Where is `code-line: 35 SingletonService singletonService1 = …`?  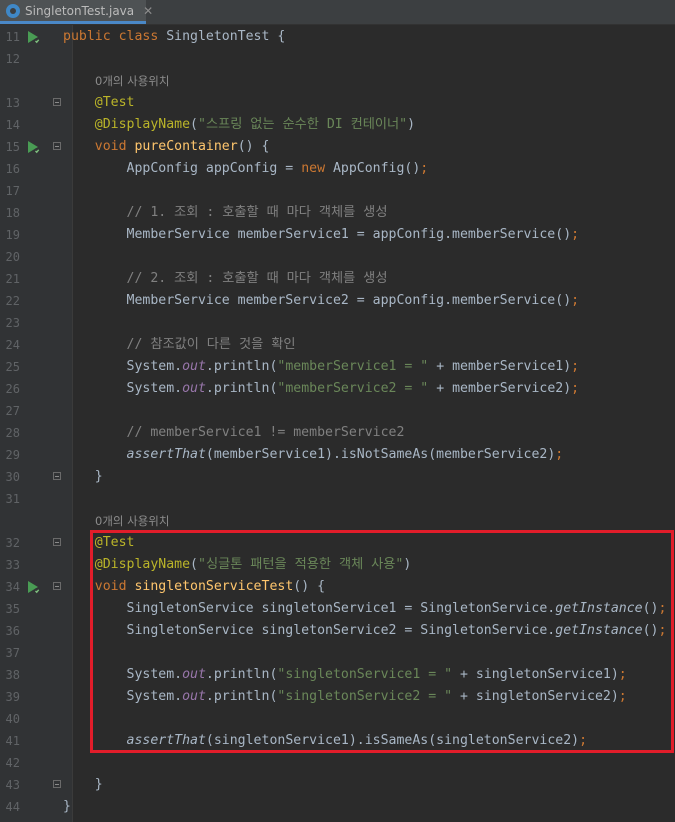 code-line: 35 SingletonService singletonService1 = … is located at coordinates (337, 609).